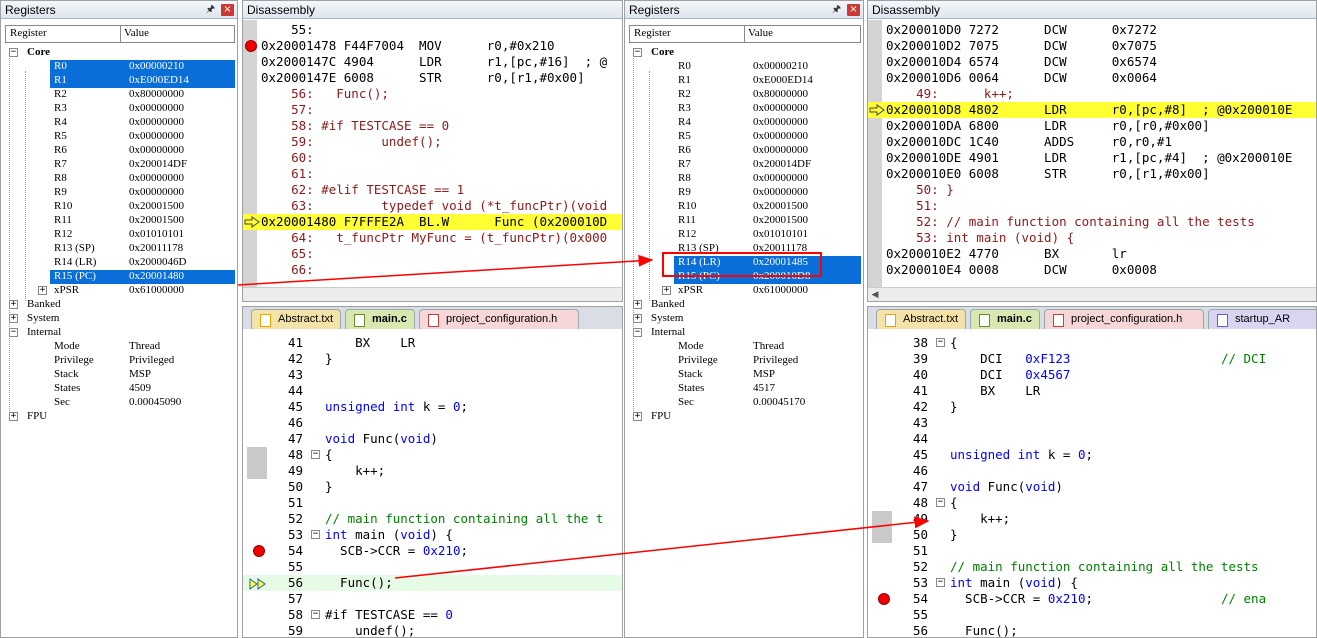 The image size is (1317, 638). I want to click on asm-line: 0x200010DA 6800 LDR r0,[r0,#0x00], so click(1092, 126).